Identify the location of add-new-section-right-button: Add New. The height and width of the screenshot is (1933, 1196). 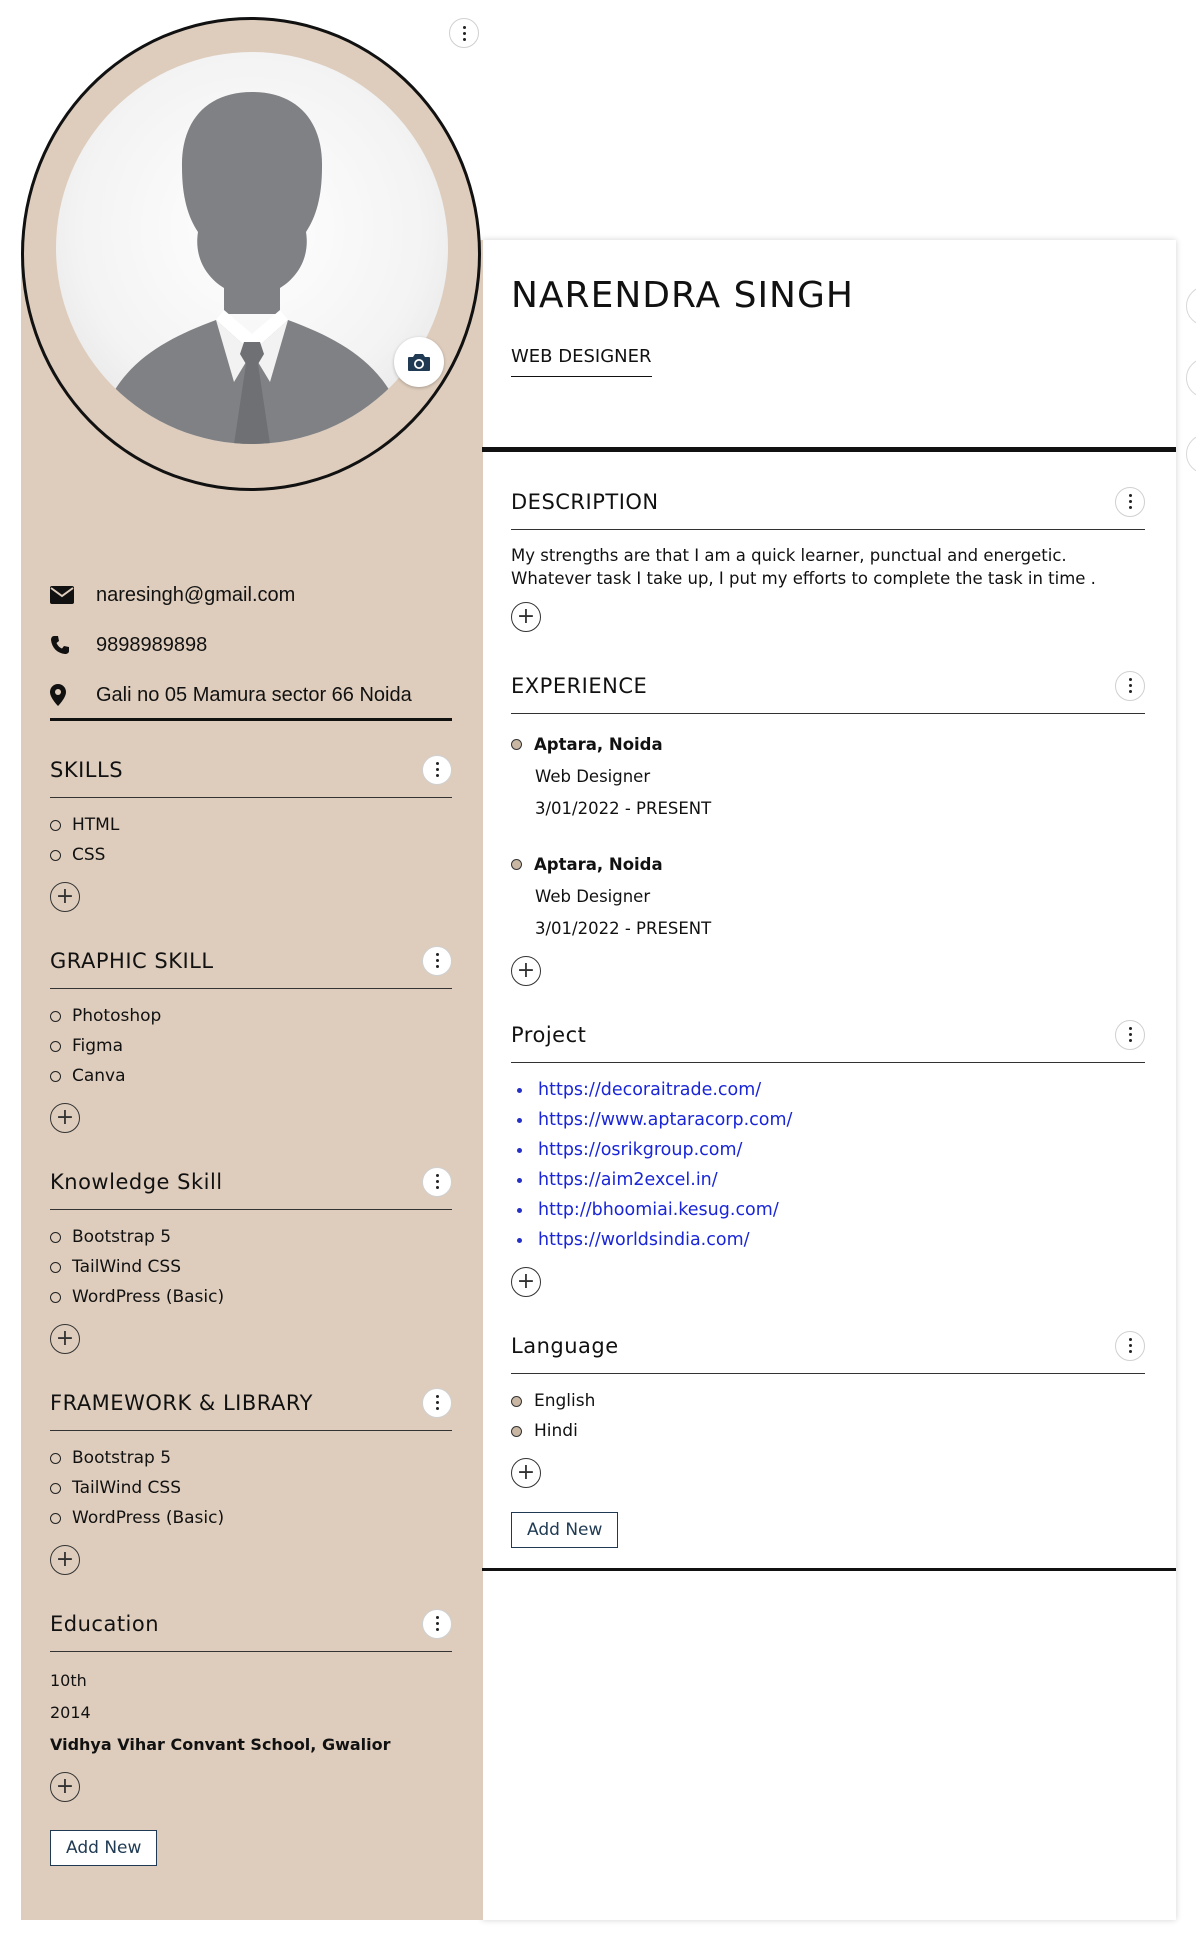
(565, 1530).